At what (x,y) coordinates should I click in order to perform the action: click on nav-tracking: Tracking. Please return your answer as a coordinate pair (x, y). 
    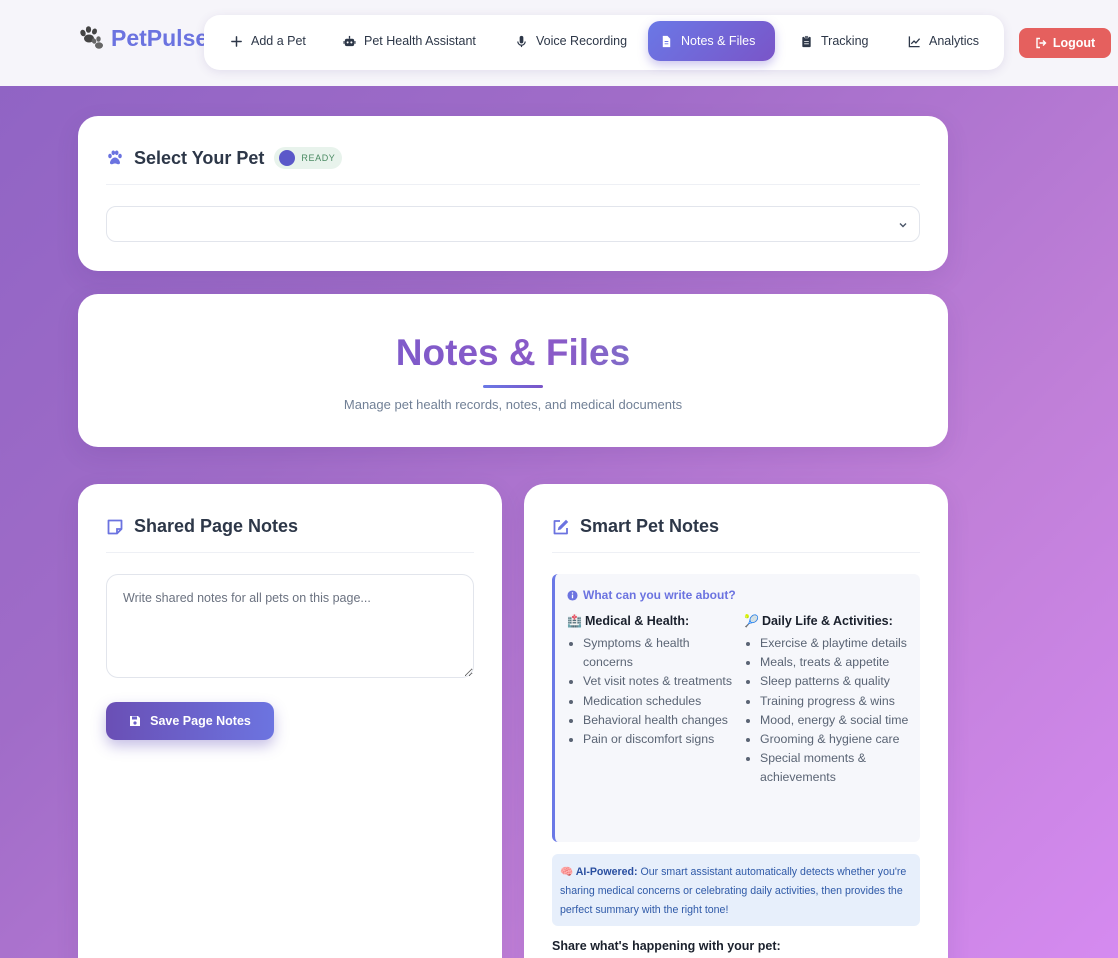
    Looking at the image, I should click on (834, 41).